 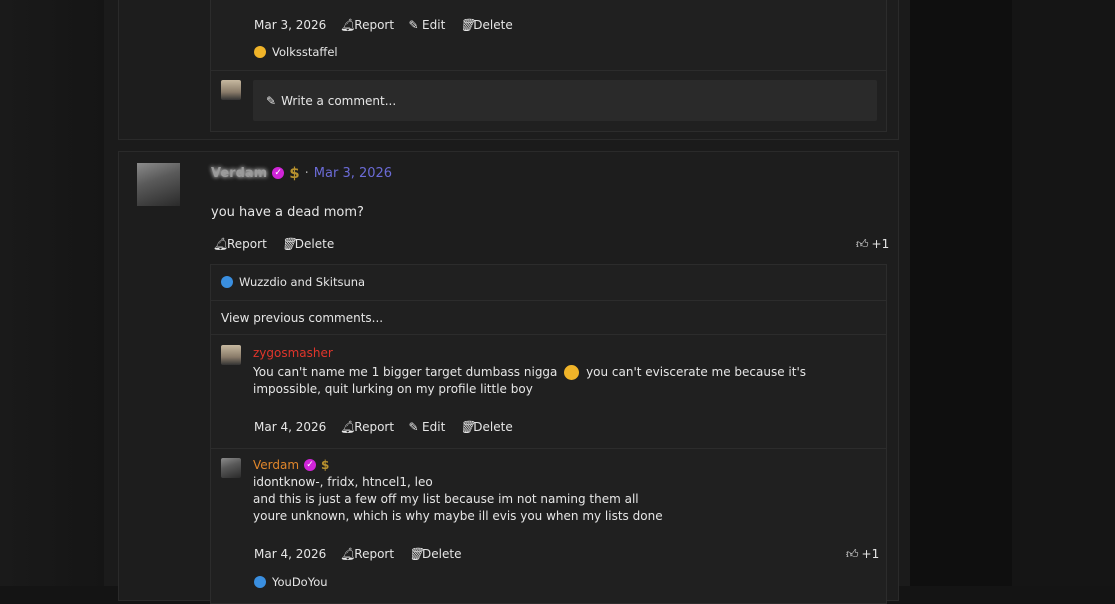 I want to click on reaction-user: Volksstaffel, so click(x=305, y=52).